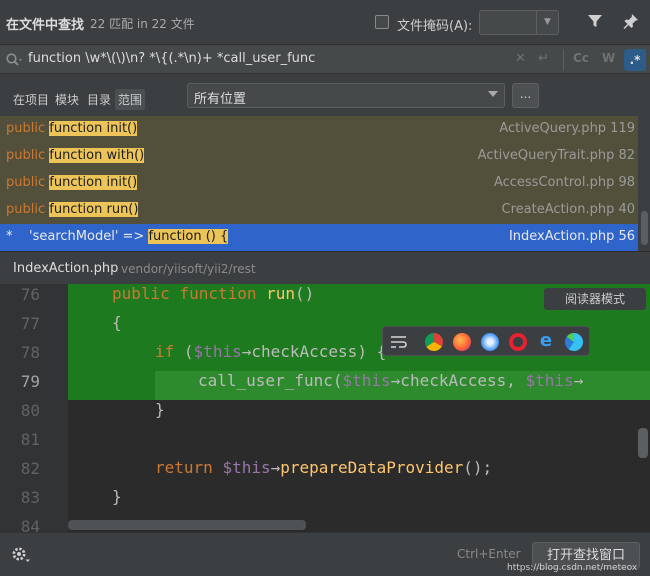 This screenshot has width=650, height=576. Describe the element at coordinates (67, 99) in the screenshot. I see `tab-module: 模块` at that location.